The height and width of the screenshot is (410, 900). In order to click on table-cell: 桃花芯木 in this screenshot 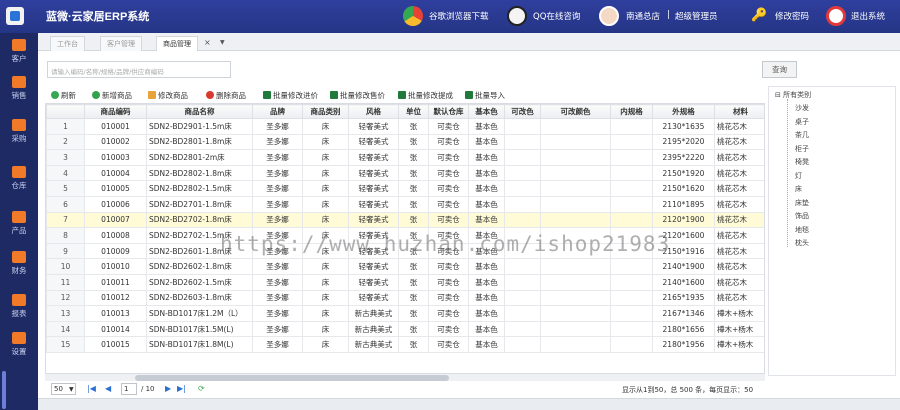, I will do `click(739, 282)`.